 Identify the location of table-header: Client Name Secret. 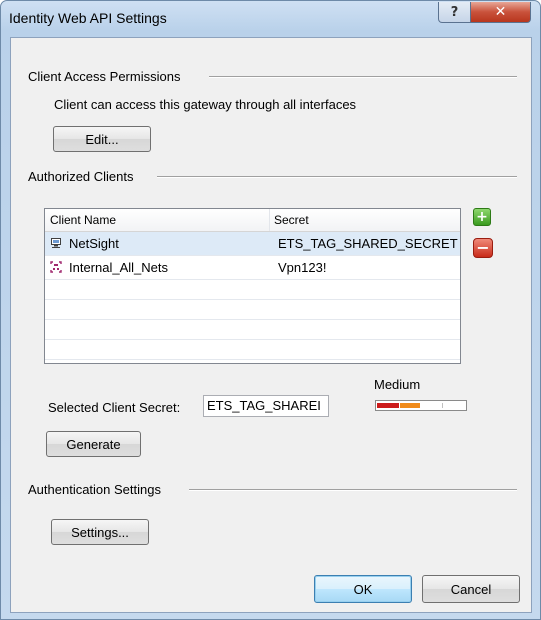
(252, 220).